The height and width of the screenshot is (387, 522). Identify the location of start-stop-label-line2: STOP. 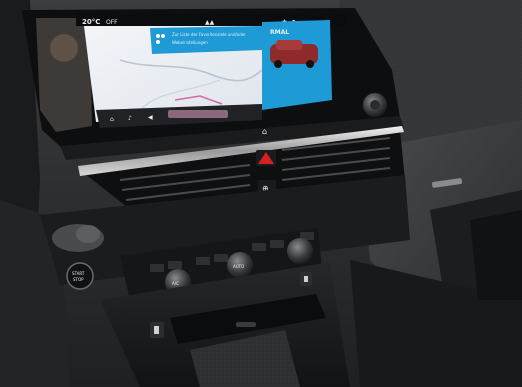
(78, 279).